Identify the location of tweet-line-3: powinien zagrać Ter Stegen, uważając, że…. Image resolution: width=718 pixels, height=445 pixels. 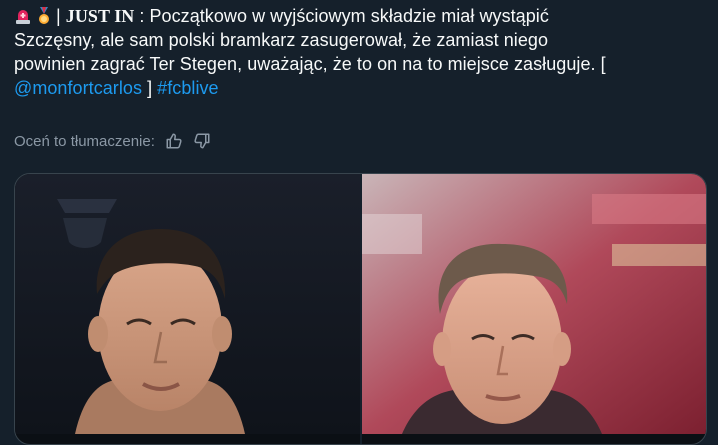
(310, 64).